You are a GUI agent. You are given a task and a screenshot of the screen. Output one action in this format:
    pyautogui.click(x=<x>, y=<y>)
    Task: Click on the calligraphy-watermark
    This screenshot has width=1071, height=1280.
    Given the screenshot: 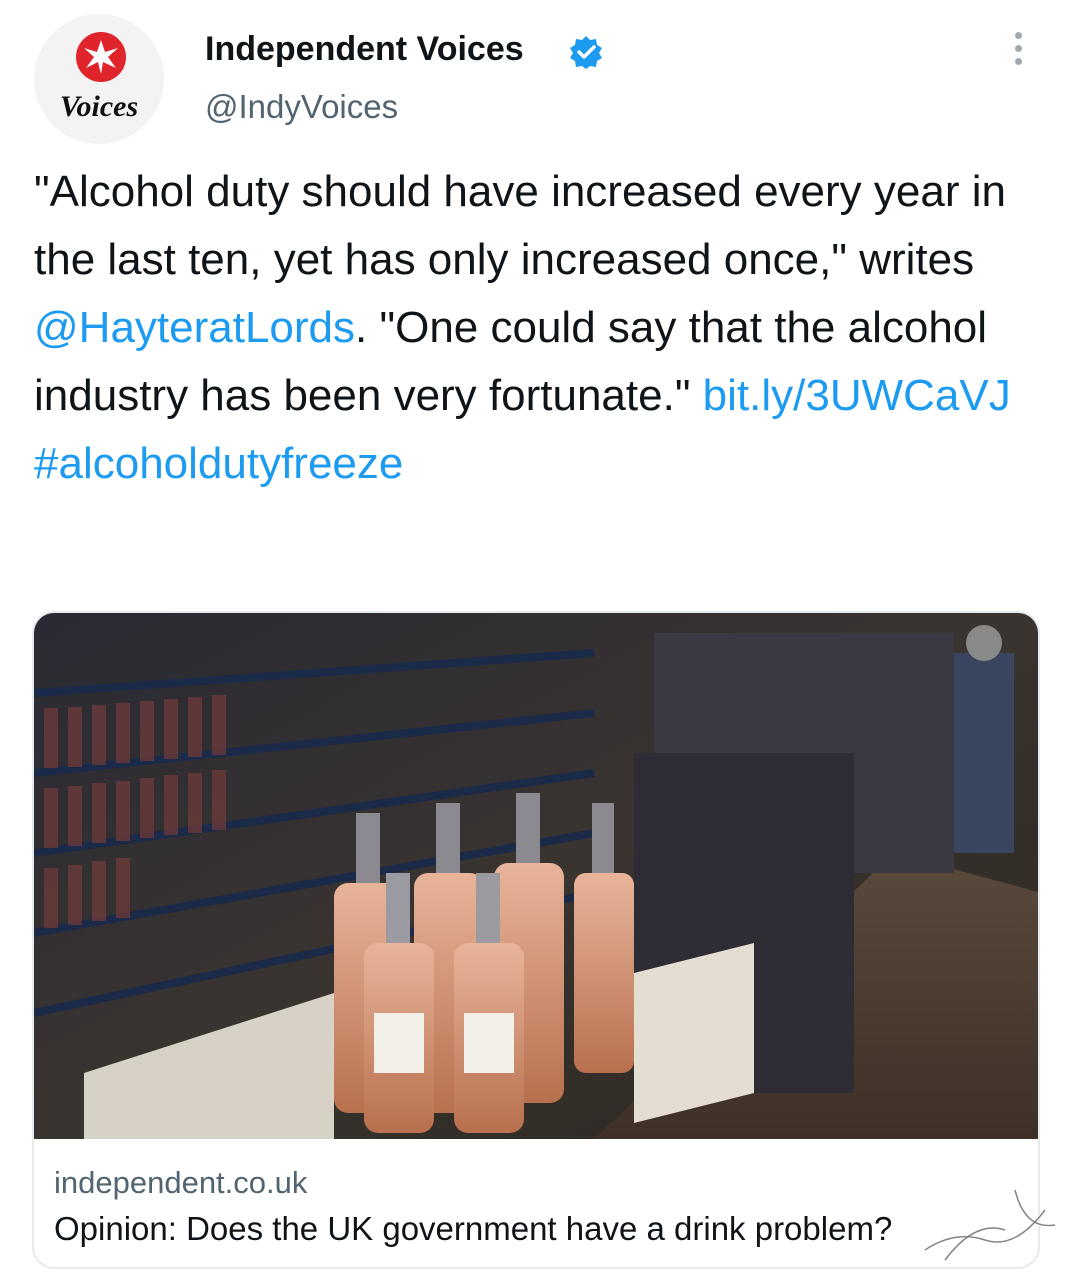 What is the action you would take?
    pyautogui.click(x=989, y=1225)
    